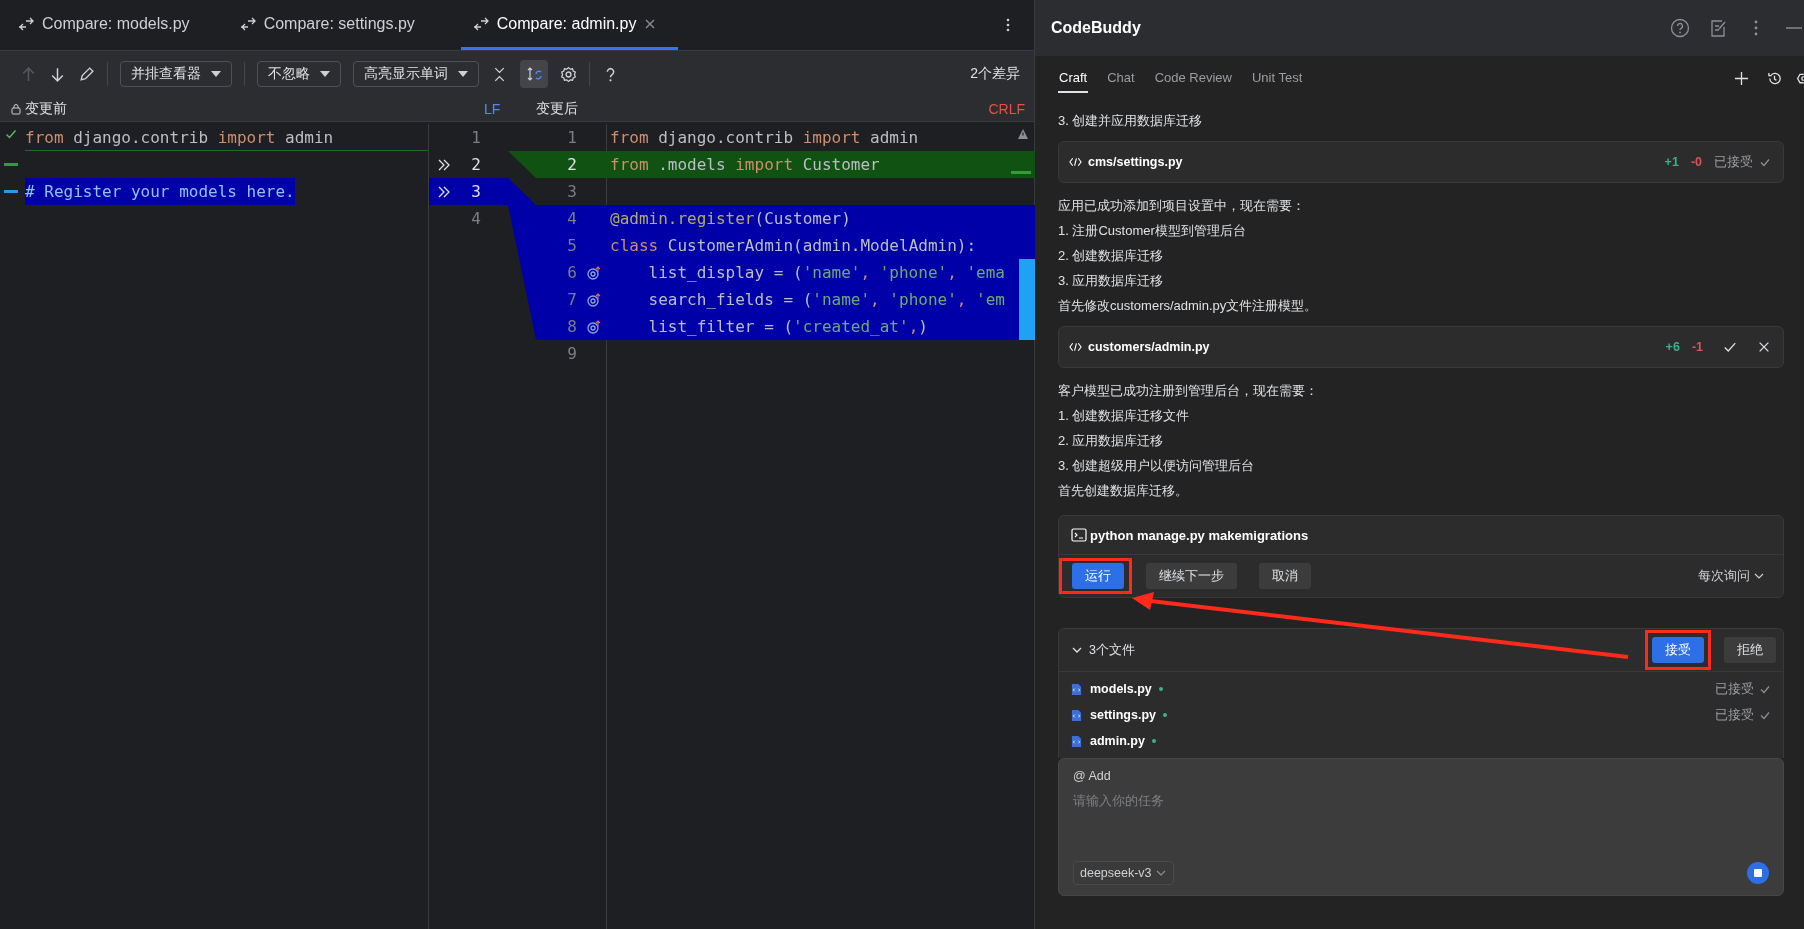  Describe the element at coordinates (1718, 28) in the screenshot. I see `edit-note-icon` at that location.